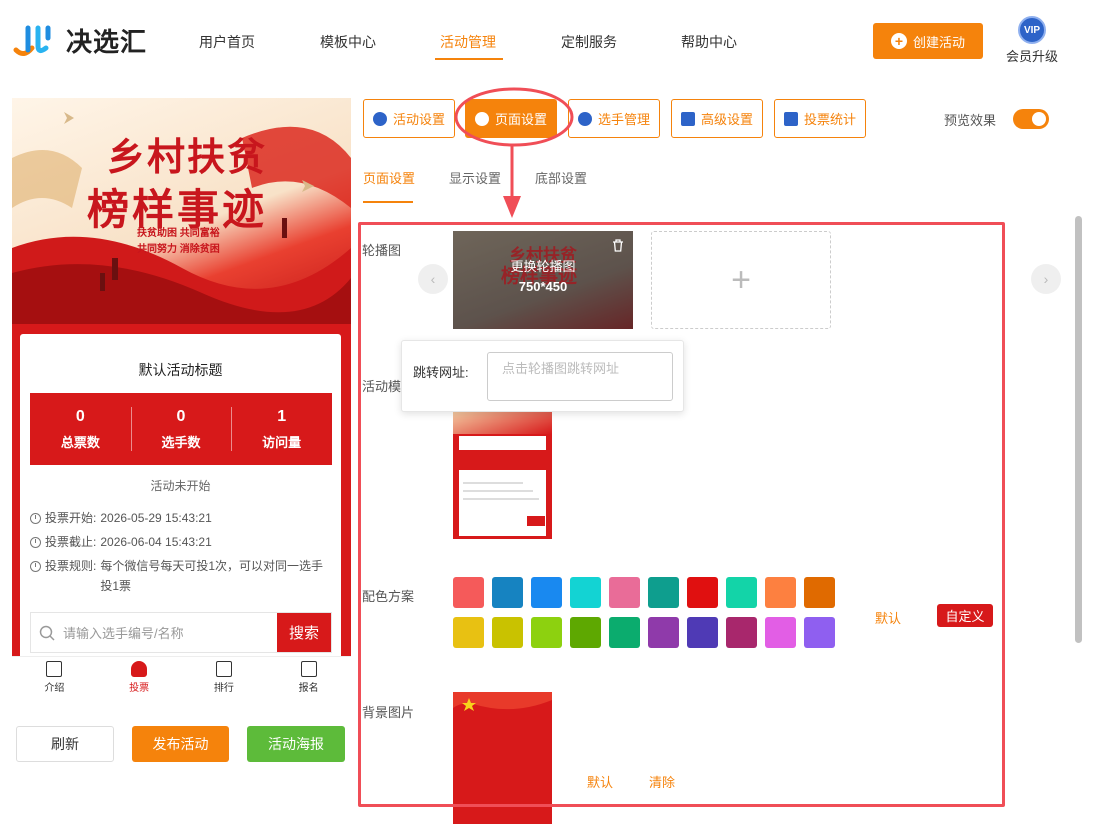  I want to click on nav-templates: 模板中心, so click(348, 42).